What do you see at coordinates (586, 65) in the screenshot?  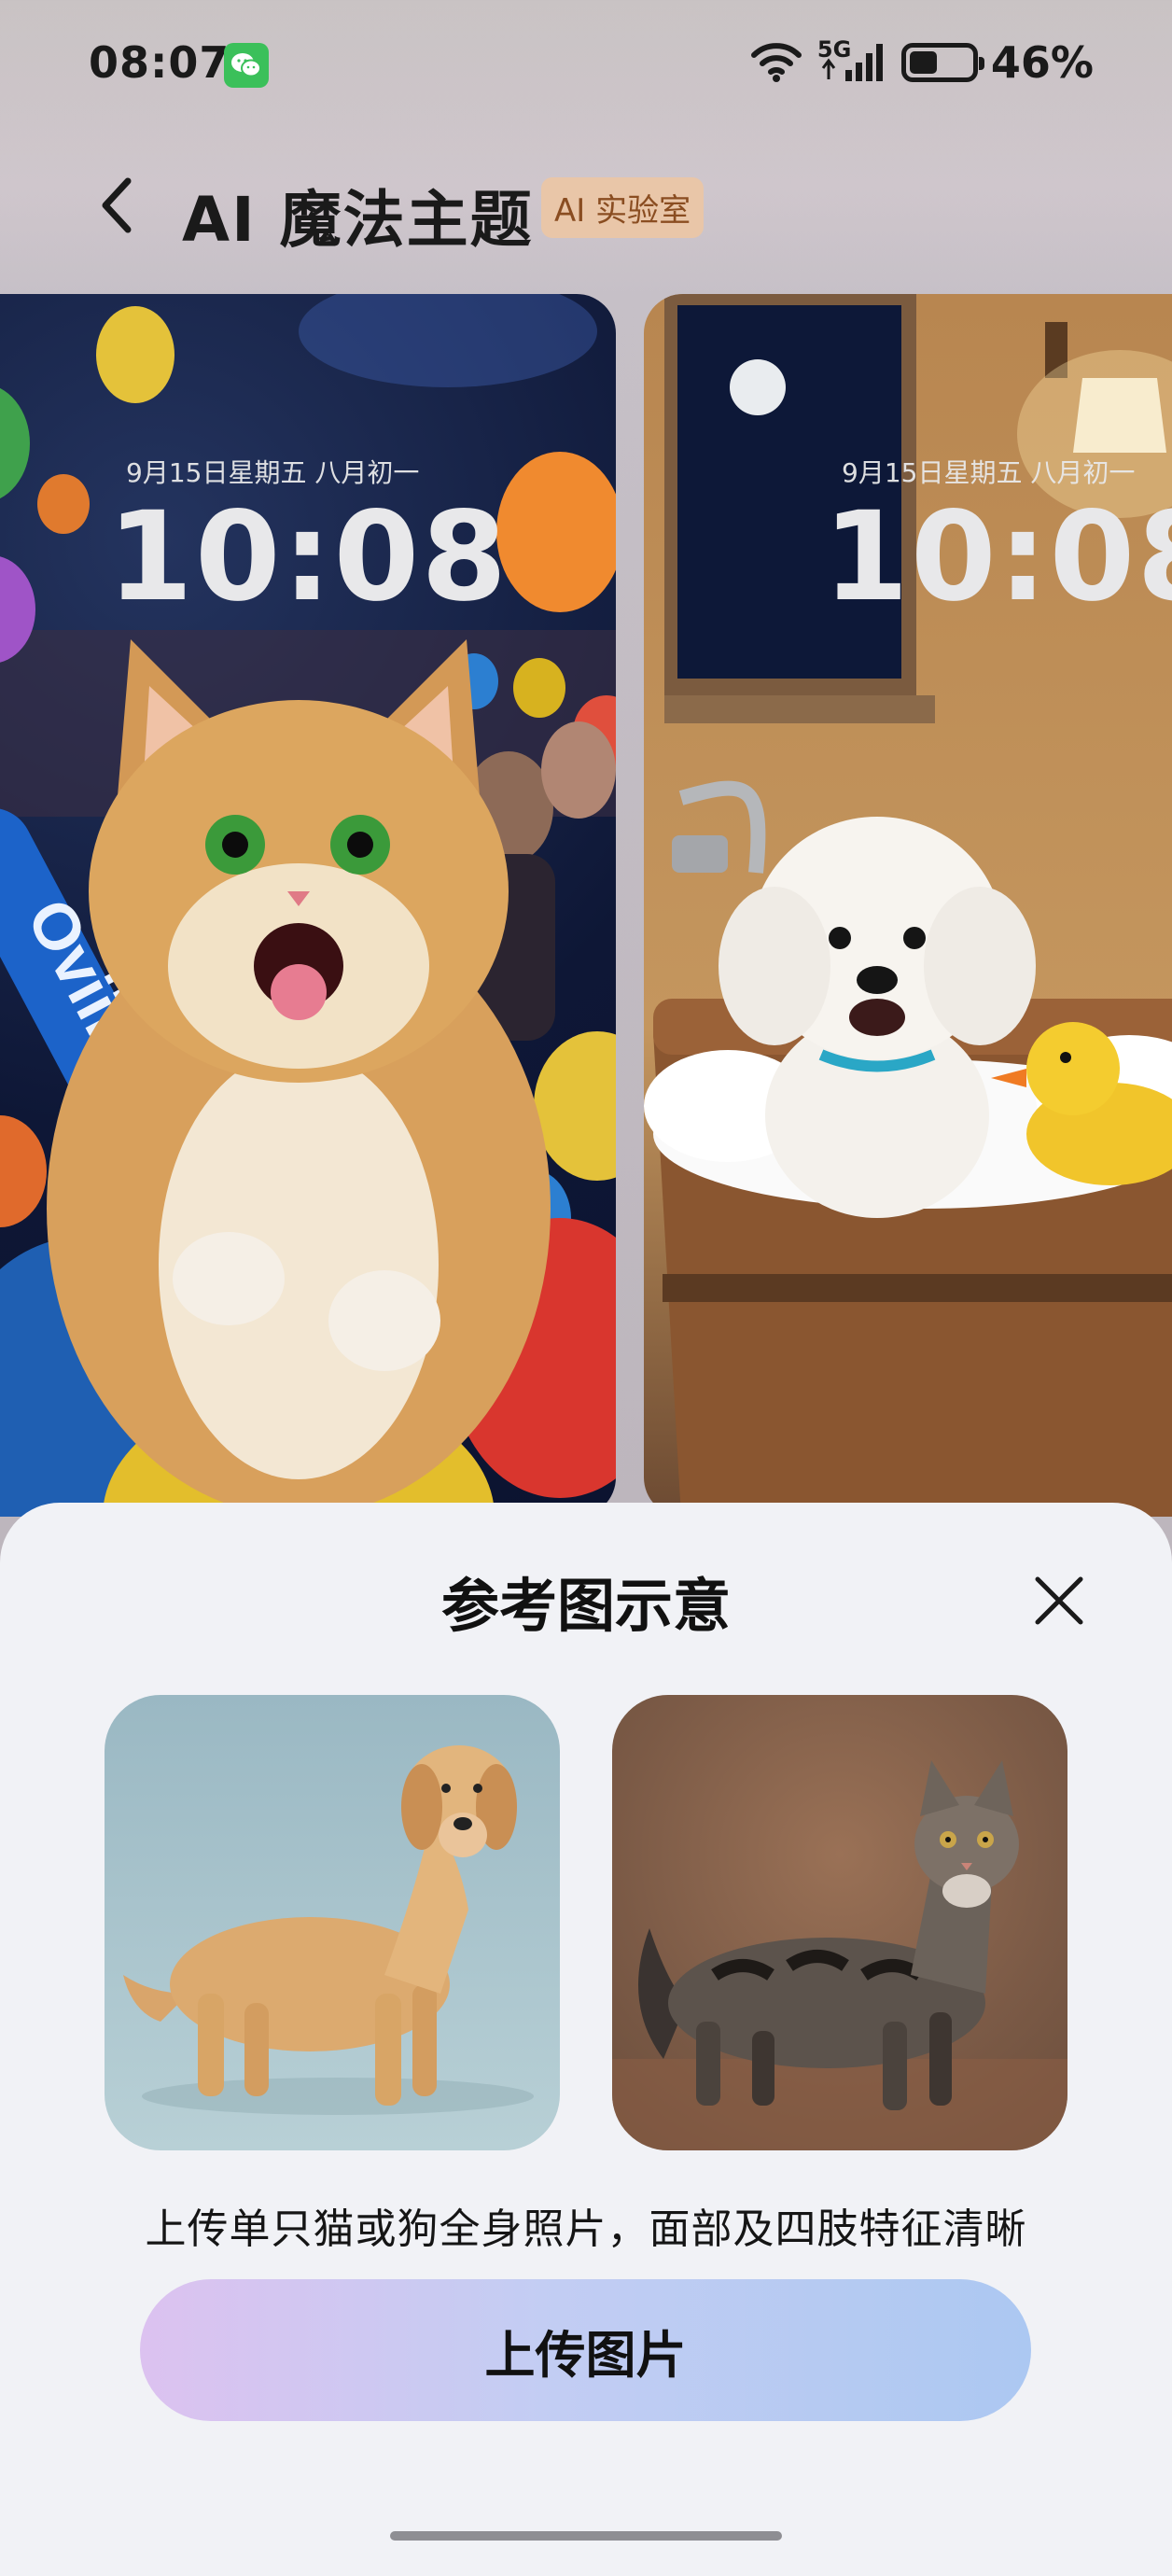 I see `status-bar: 08:07 5G 46%` at bounding box center [586, 65].